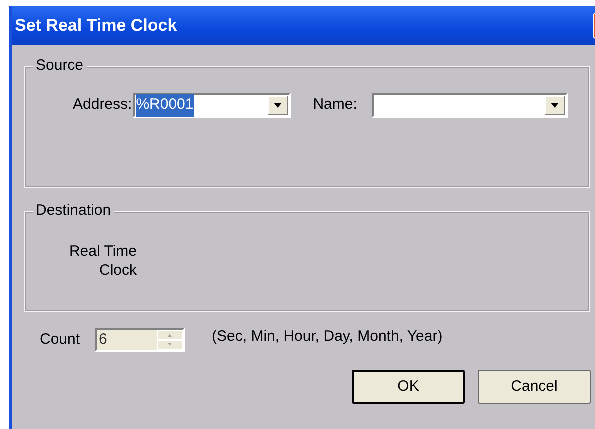 Image resolution: width=595 pixels, height=429 pixels. I want to click on count-hint: (Sec, Min, Hour, Day, Month, Year), so click(327, 336).